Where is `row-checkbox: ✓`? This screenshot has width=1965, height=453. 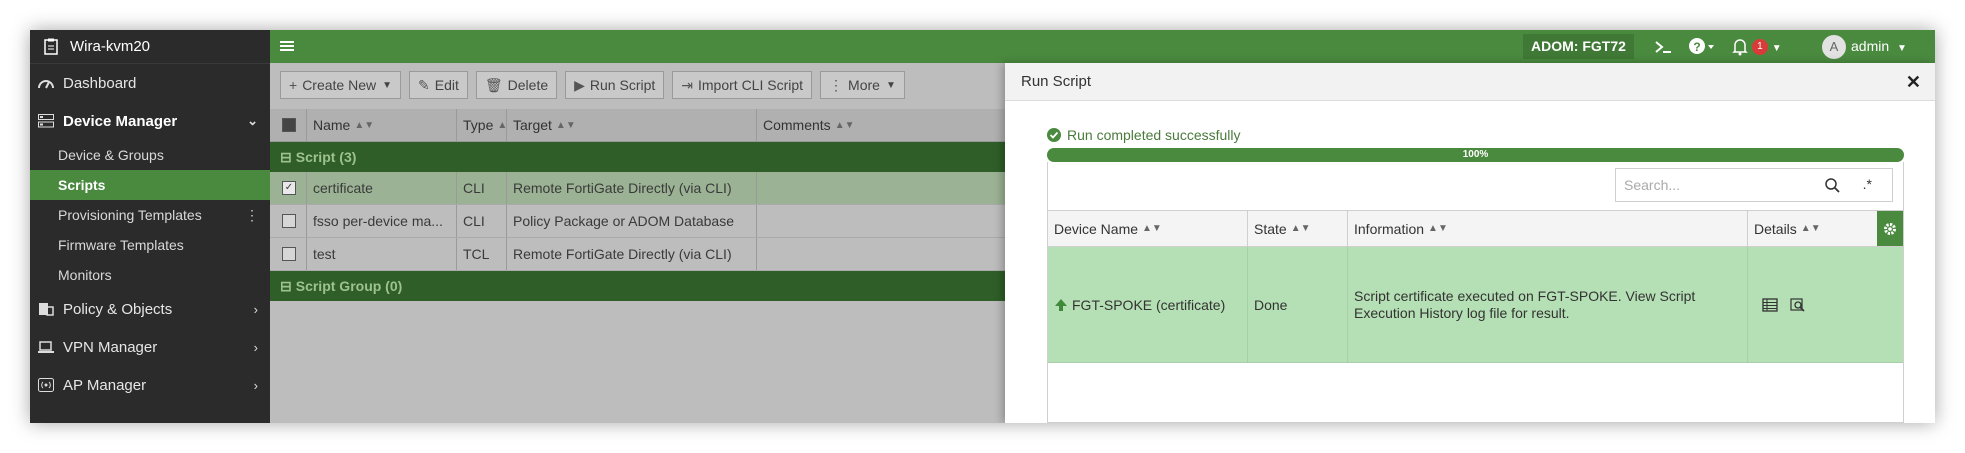
row-checkbox: ✓ is located at coordinates (288, 188).